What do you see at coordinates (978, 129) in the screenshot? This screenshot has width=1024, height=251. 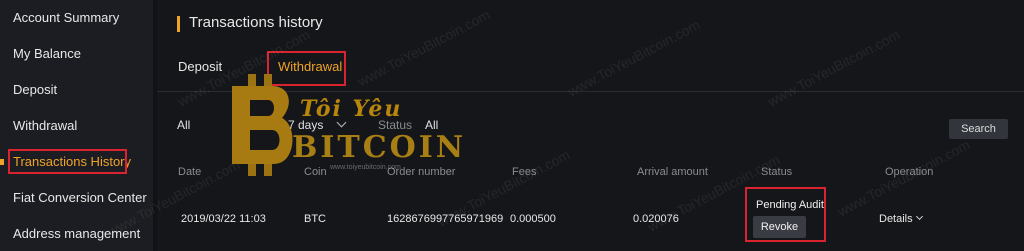 I see `search-button: Search` at bounding box center [978, 129].